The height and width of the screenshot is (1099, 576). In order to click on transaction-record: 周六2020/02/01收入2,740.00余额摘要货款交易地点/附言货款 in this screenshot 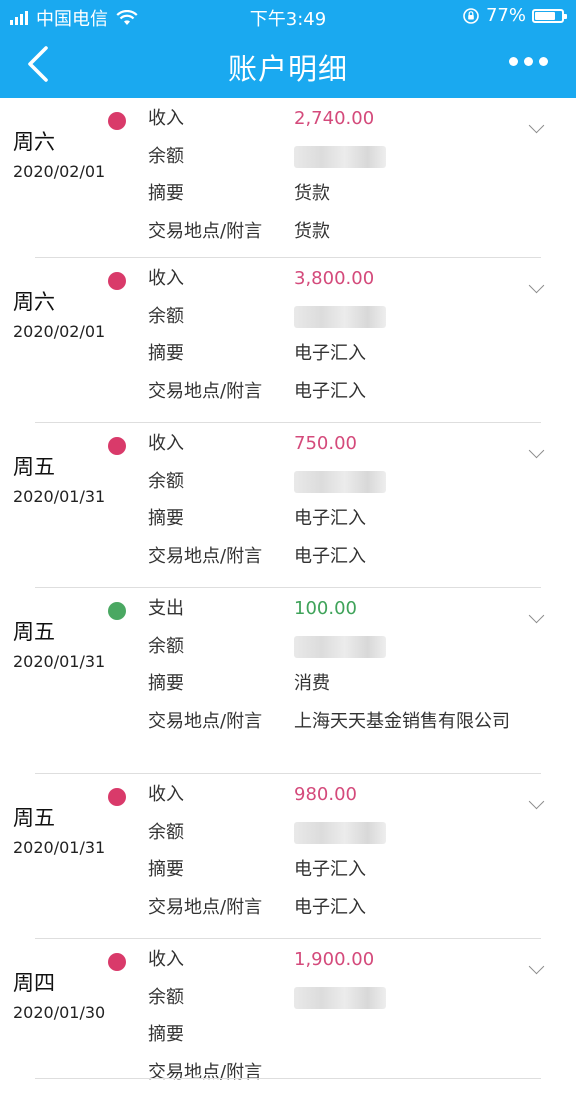, I will do `click(288, 178)`.